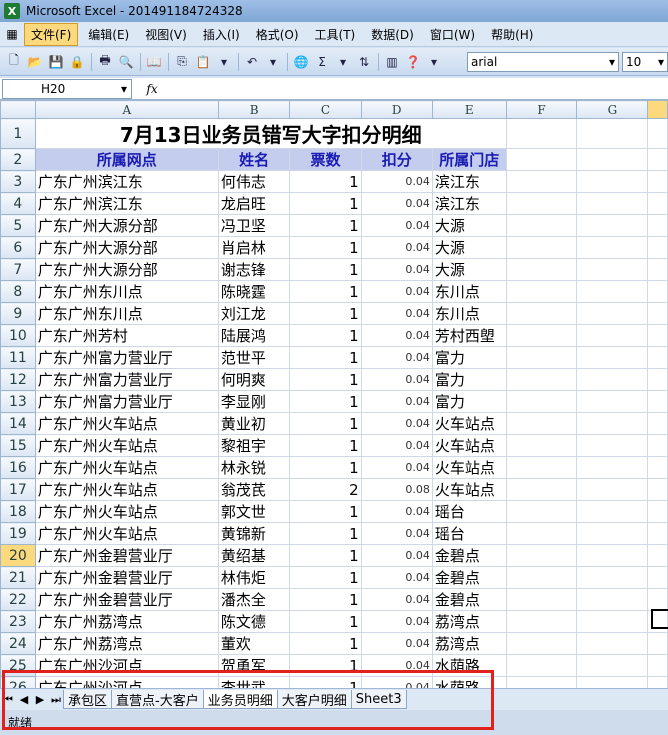  I want to click on sheet-title-cell: 7月13日业务员错写大字扣分明细, so click(270, 133).